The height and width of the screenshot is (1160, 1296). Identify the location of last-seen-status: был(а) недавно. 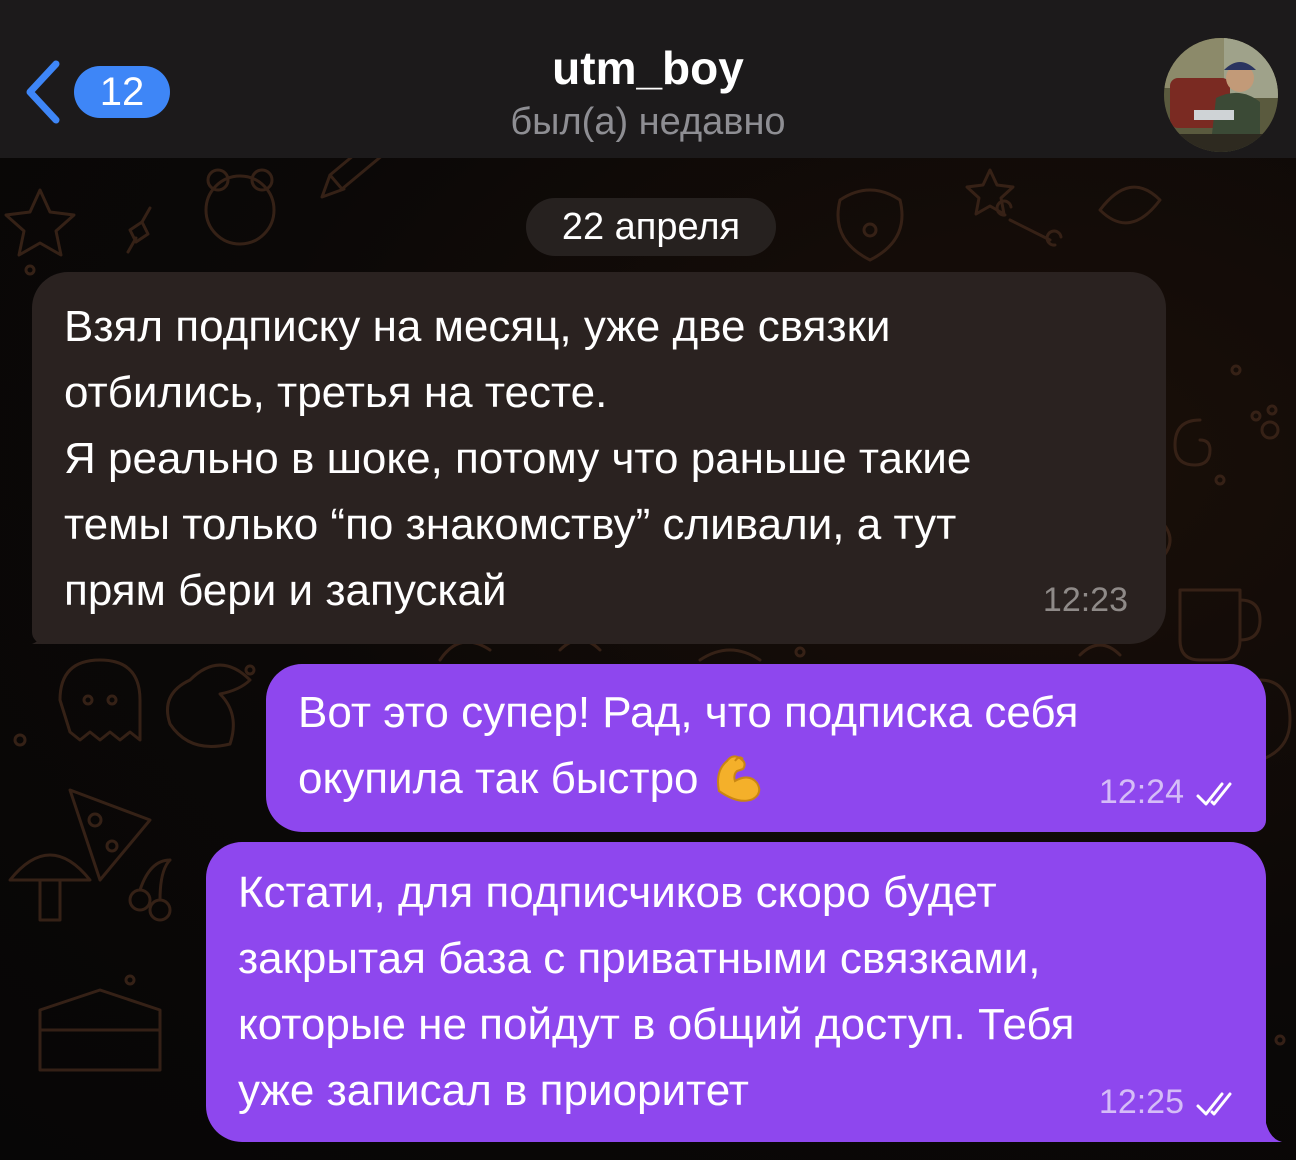
(648, 122).